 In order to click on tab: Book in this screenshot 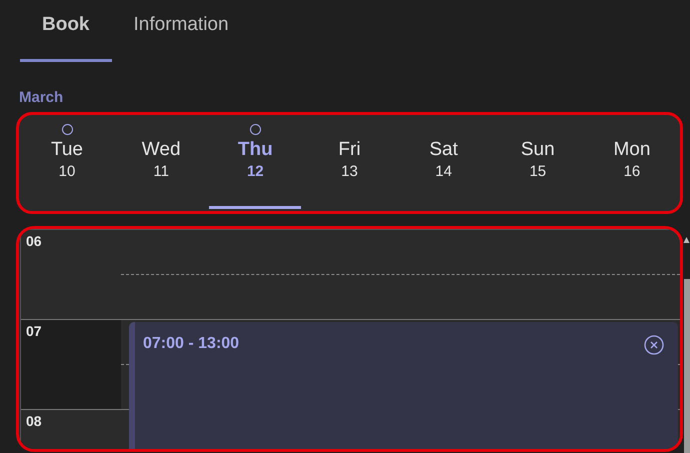, I will do `click(66, 31)`.